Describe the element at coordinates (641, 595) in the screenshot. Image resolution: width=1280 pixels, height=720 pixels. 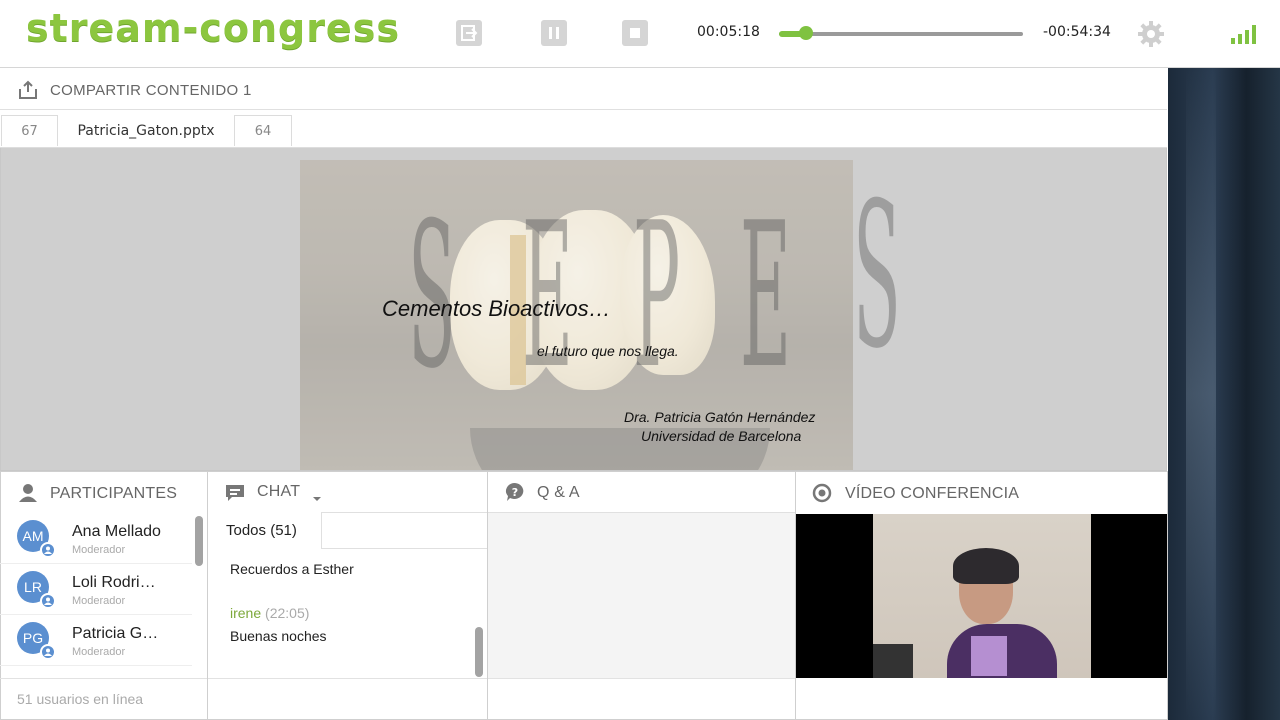
I see `qa-list` at that location.